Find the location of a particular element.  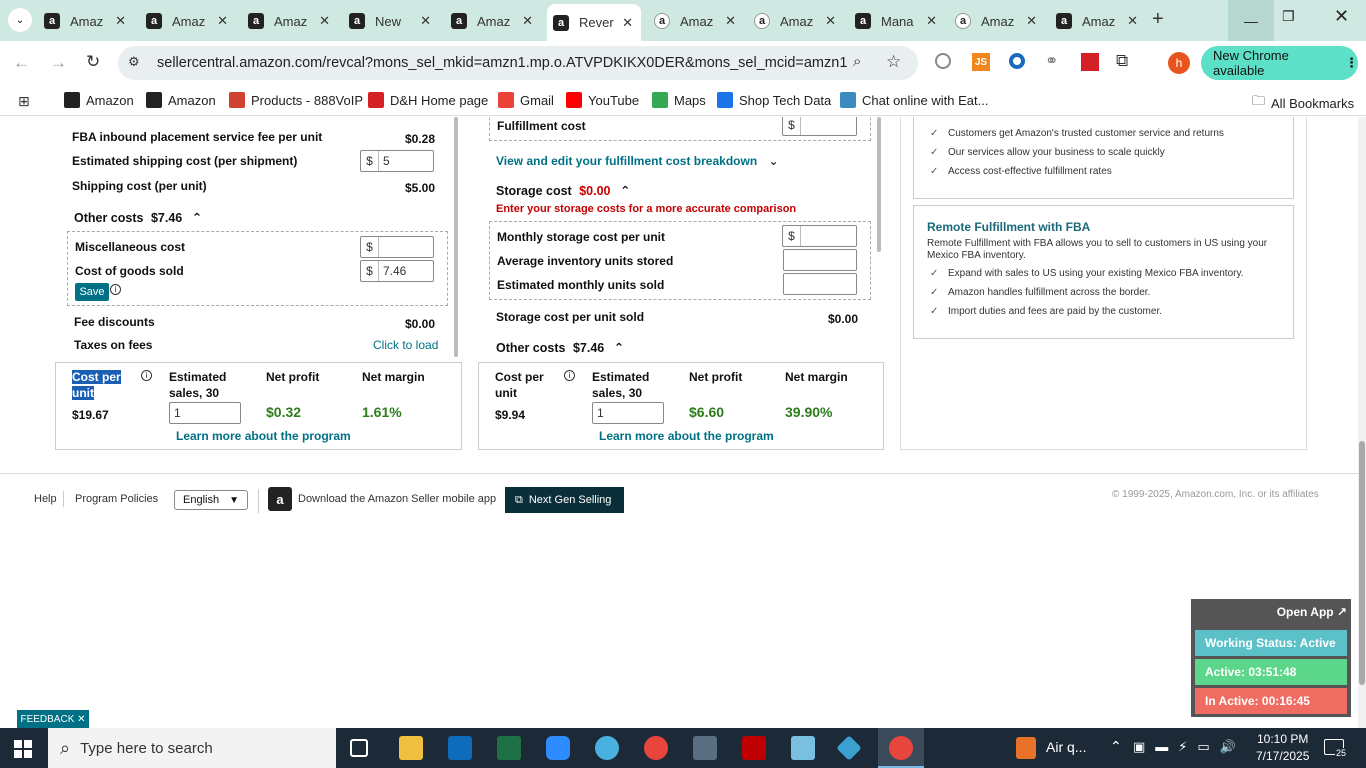

task-view-icon is located at coordinates (359, 748).